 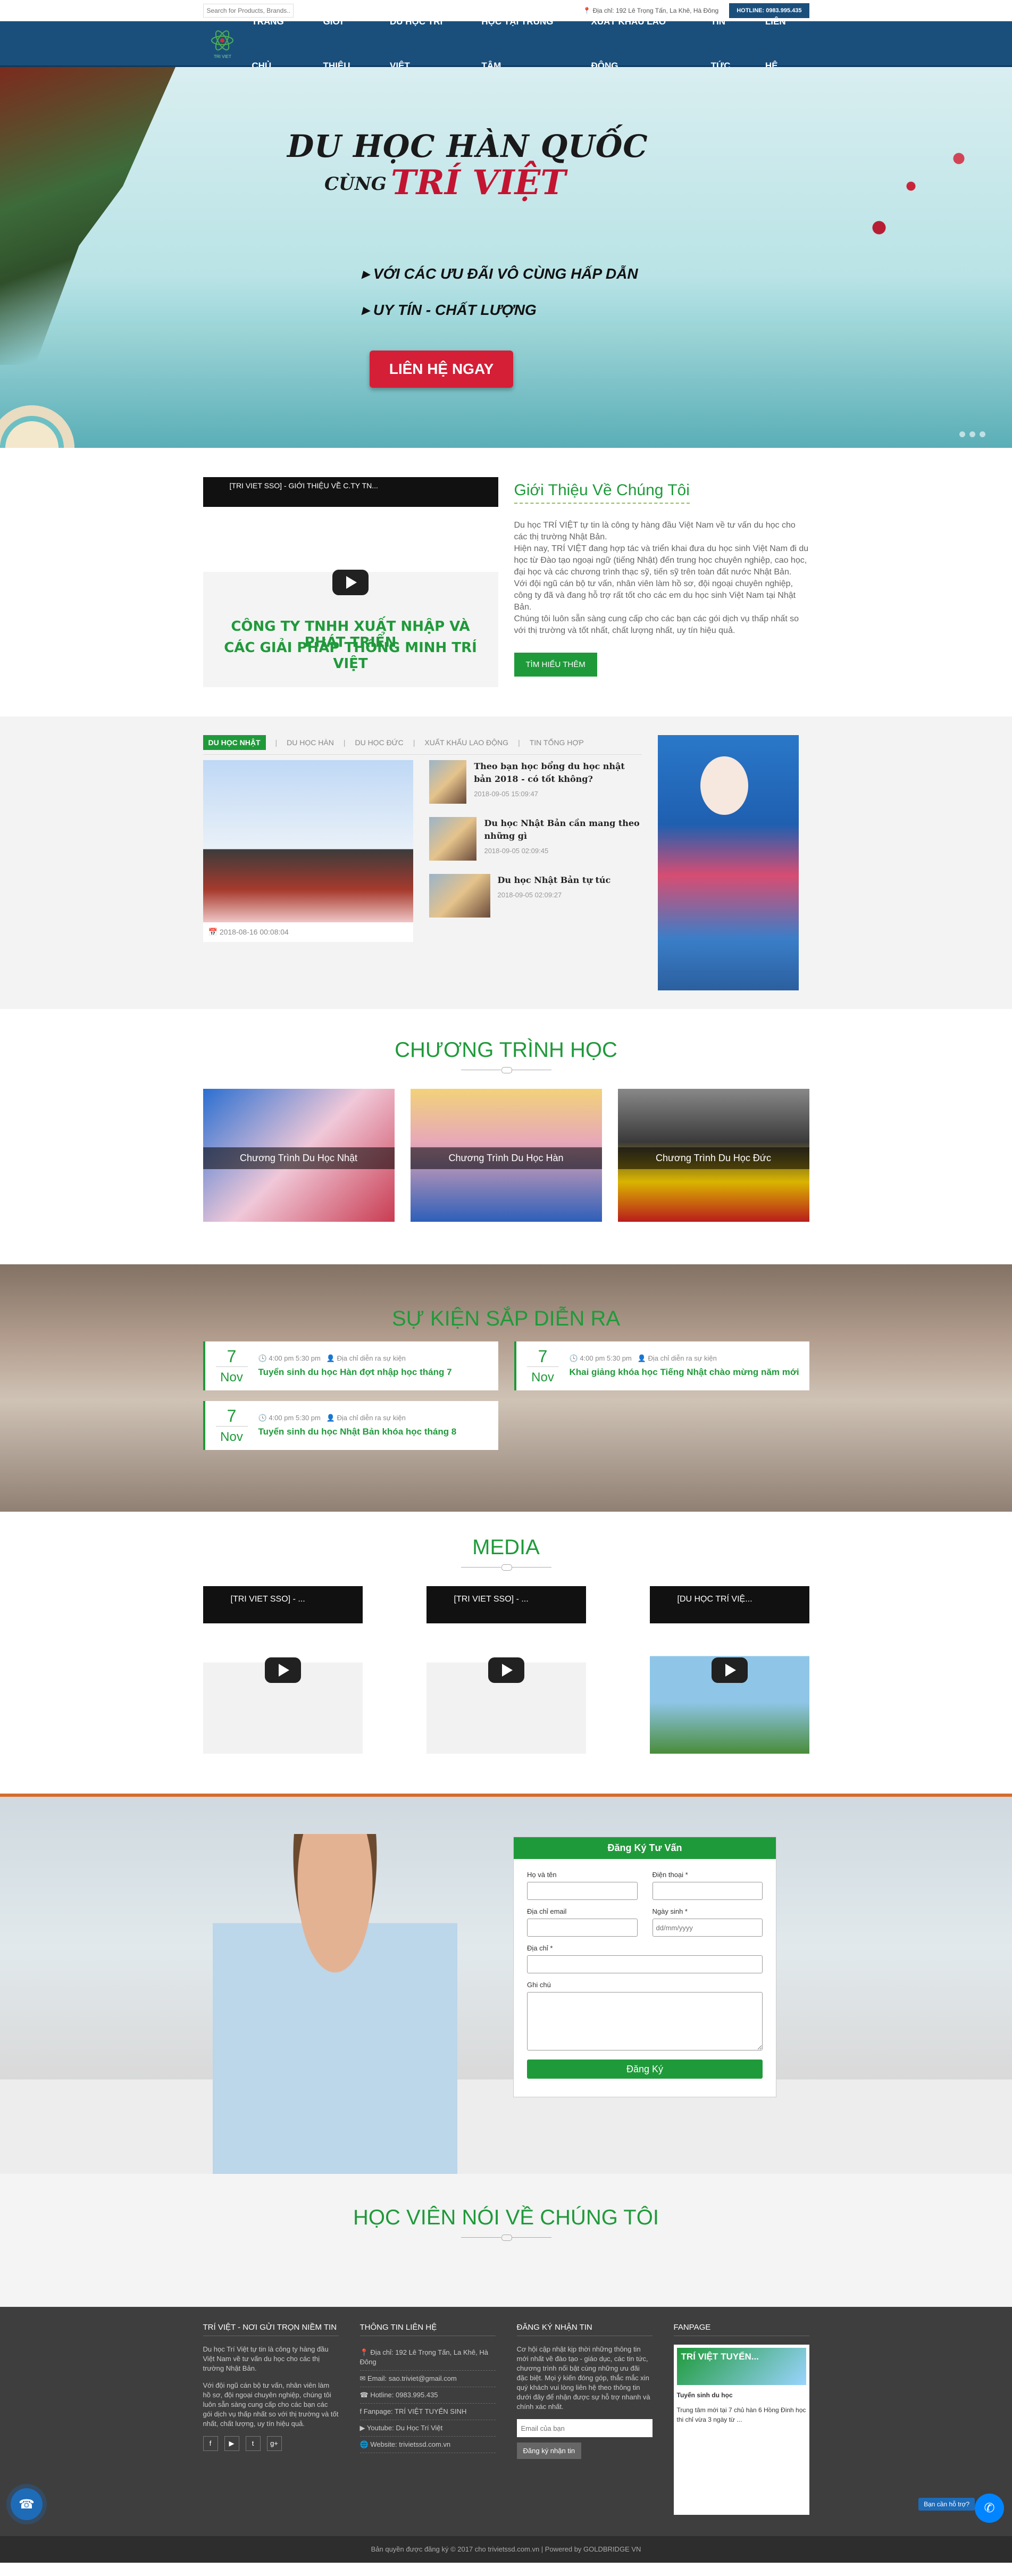 I want to click on contact-email: ✉ Email: sao.triviet@gmail.com, so click(x=427, y=2379).